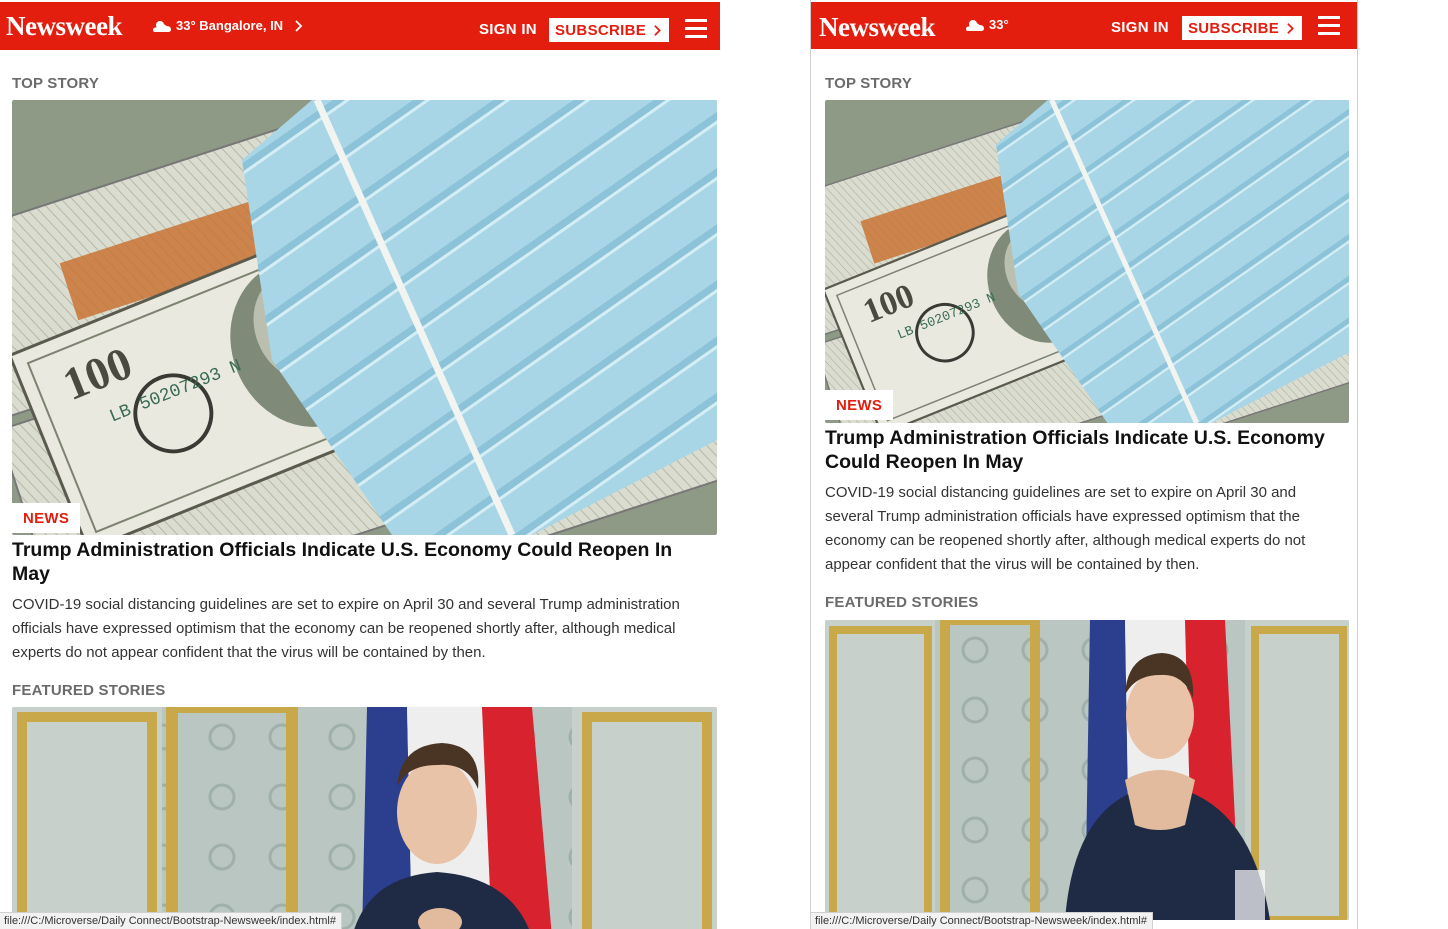  Describe the element at coordinates (987, 24) in the screenshot. I see `weather-widget: 33°` at that location.